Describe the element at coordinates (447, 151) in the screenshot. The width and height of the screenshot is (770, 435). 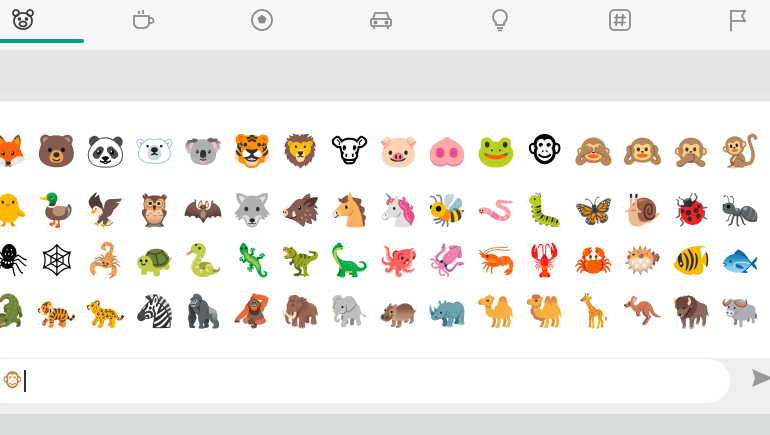
I see `emoji-cell: 🐽` at that location.